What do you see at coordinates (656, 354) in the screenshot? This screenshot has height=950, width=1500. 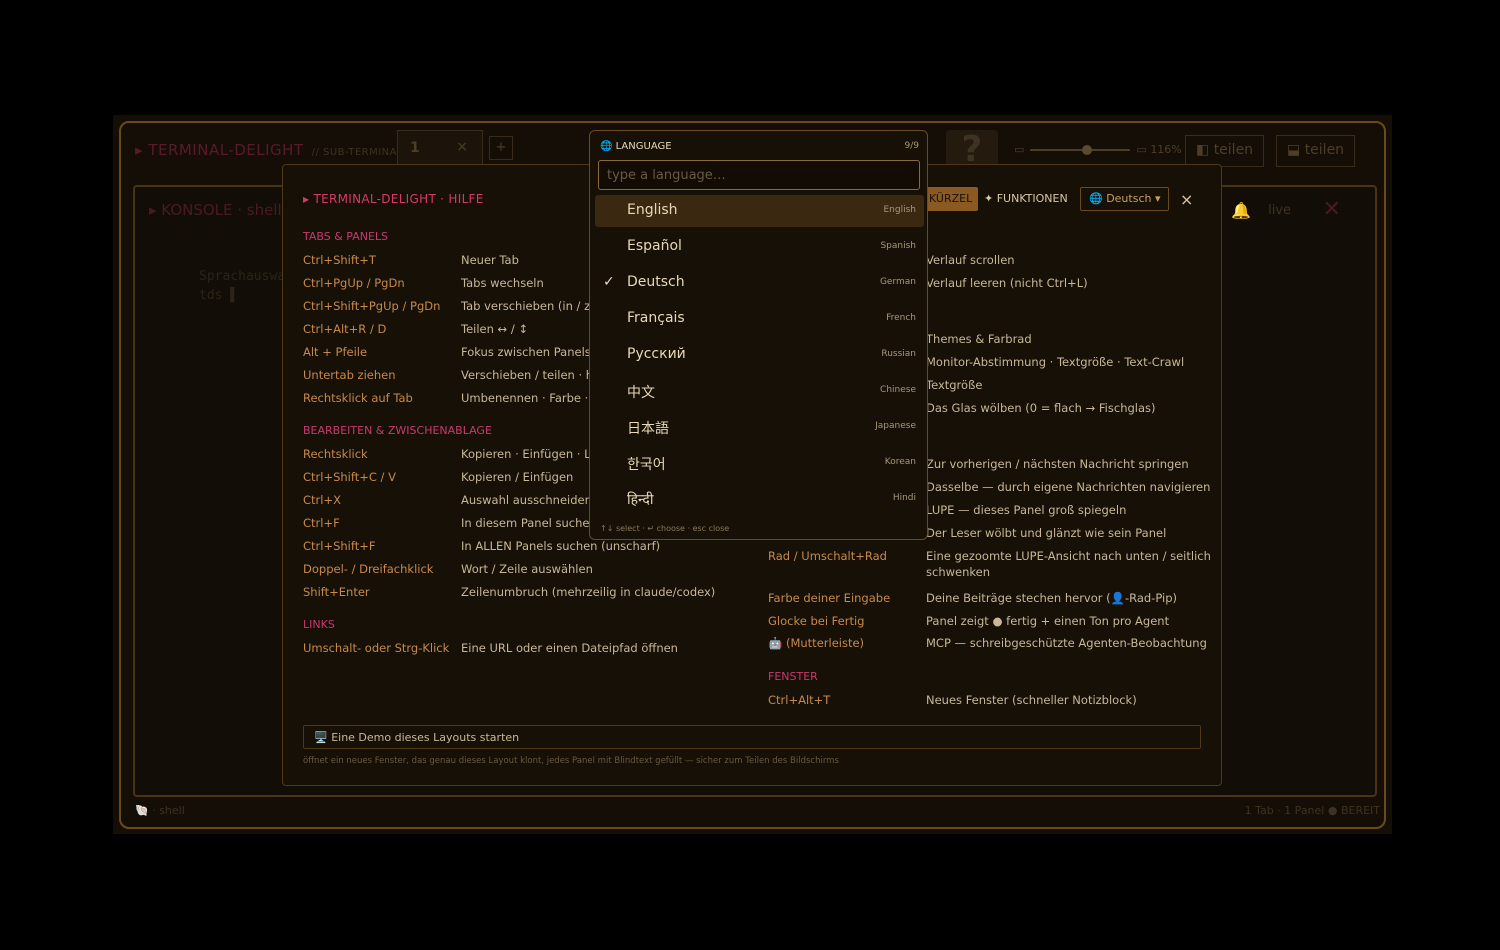 I see `language-native-name: Русский` at bounding box center [656, 354].